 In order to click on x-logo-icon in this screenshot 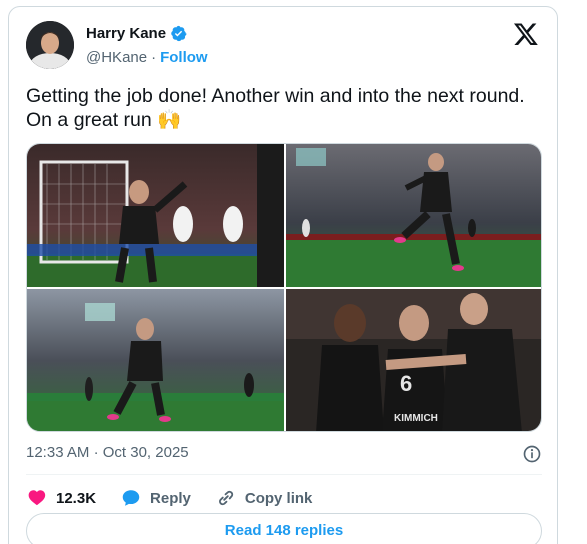, I will do `click(526, 34)`.